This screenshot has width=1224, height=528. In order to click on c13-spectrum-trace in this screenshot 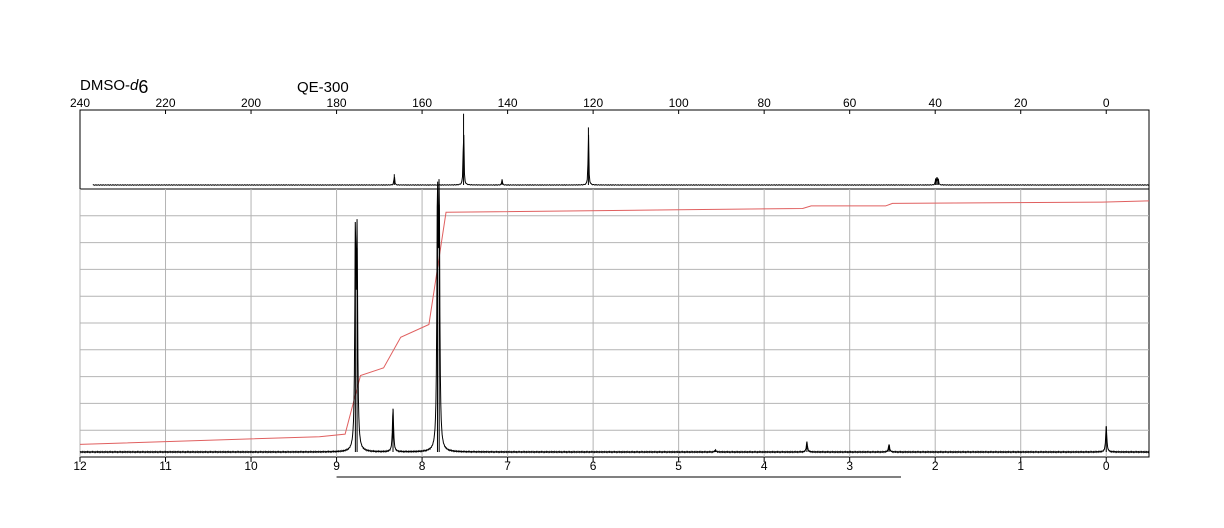, I will do `click(621, 160)`.